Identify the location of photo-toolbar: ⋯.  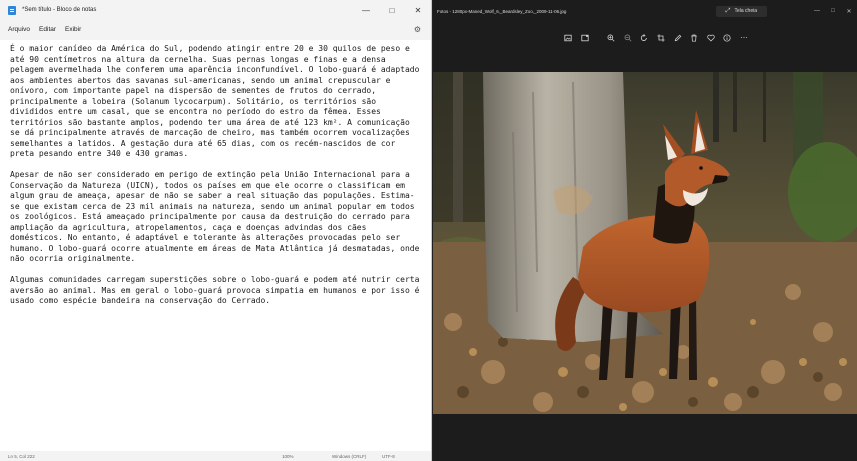
(657, 38).